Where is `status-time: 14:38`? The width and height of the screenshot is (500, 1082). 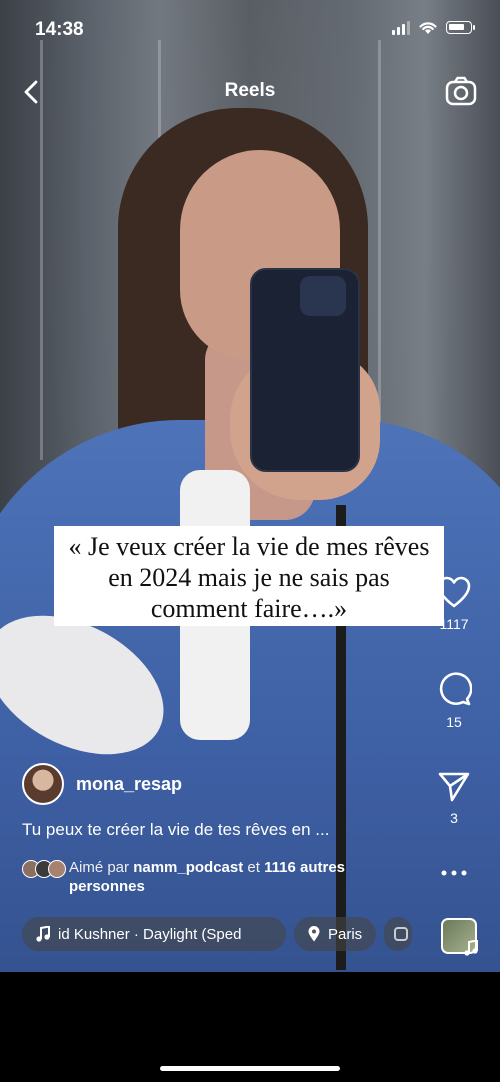 status-time: 14:38 is located at coordinates (59, 29).